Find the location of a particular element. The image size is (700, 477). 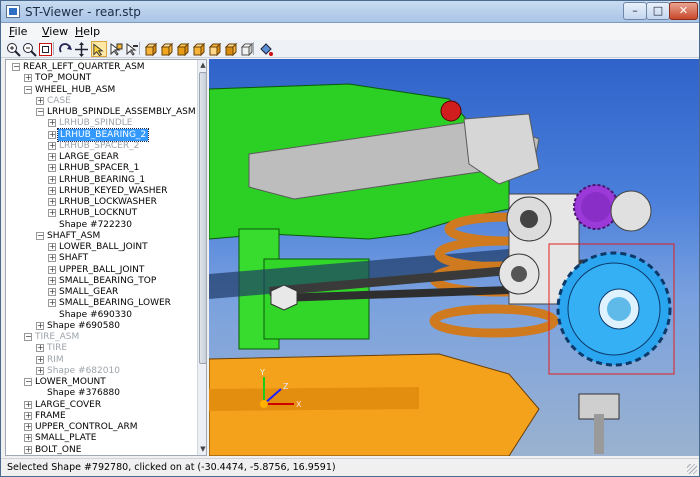

scroll-up-arrow-icon: ▲ is located at coordinates (202, 65).